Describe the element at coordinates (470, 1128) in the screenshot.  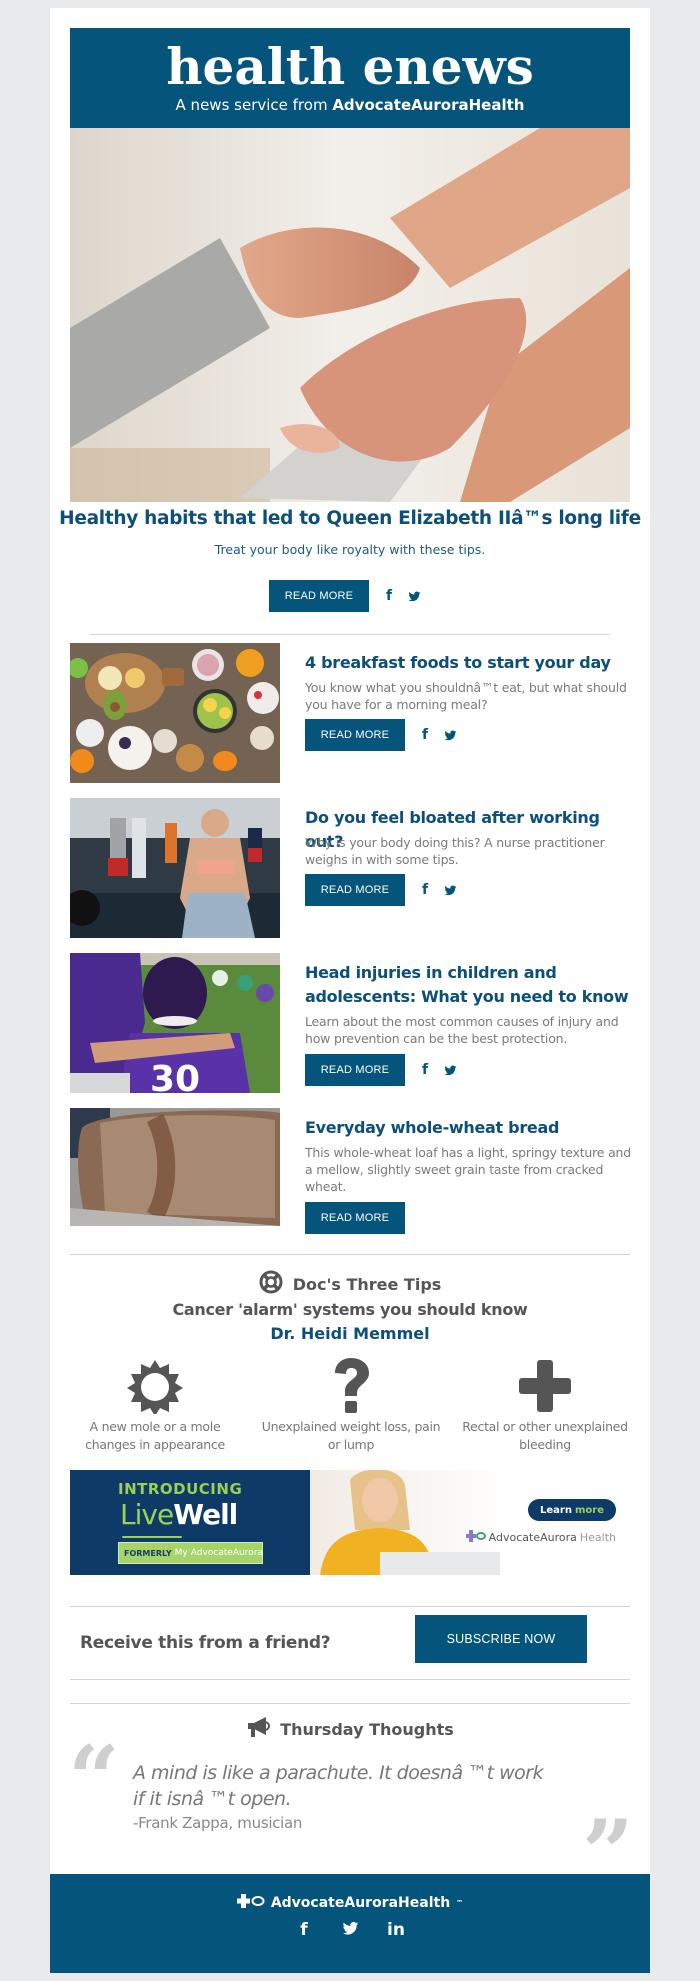
I see `article-title: Everyday whole-wheat bread` at that location.